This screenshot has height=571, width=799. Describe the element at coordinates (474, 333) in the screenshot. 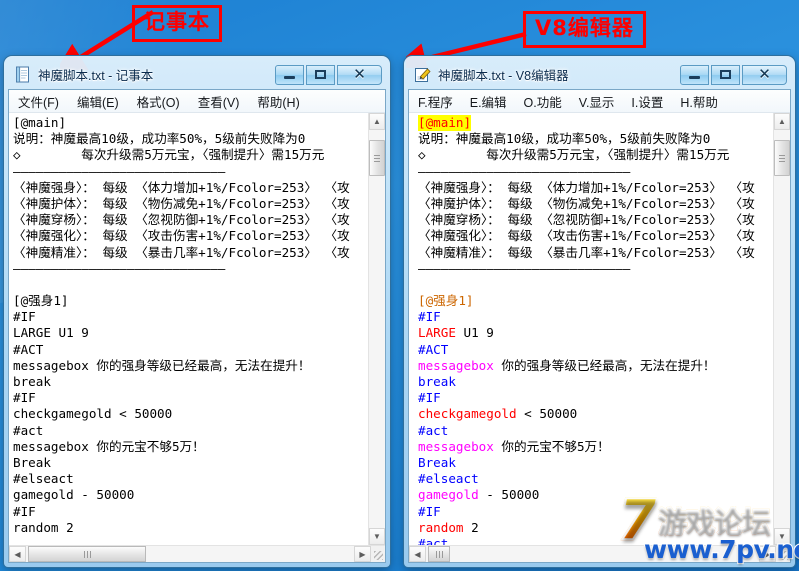

I see `code-token: U1 9` at that location.